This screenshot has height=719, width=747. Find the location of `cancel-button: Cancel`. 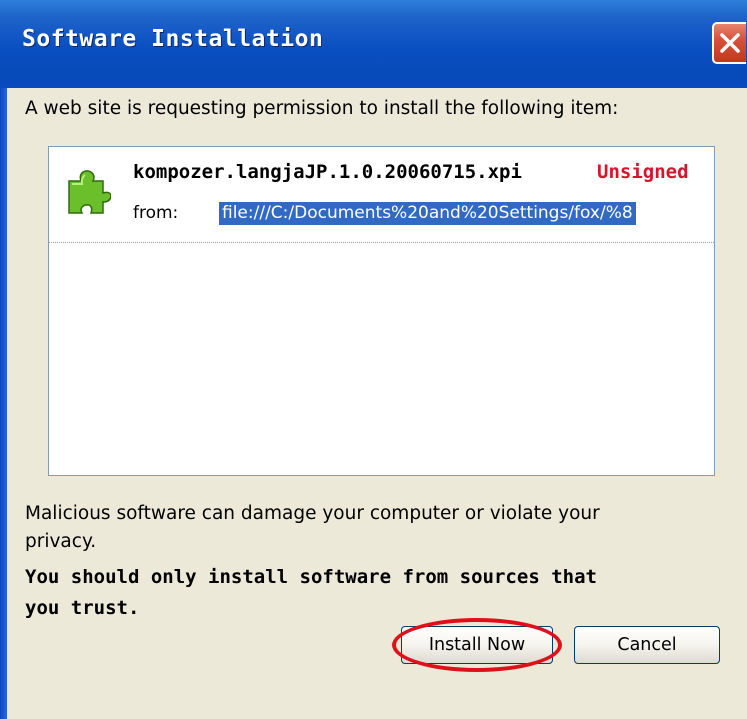

cancel-button: Cancel is located at coordinates (647, 645).